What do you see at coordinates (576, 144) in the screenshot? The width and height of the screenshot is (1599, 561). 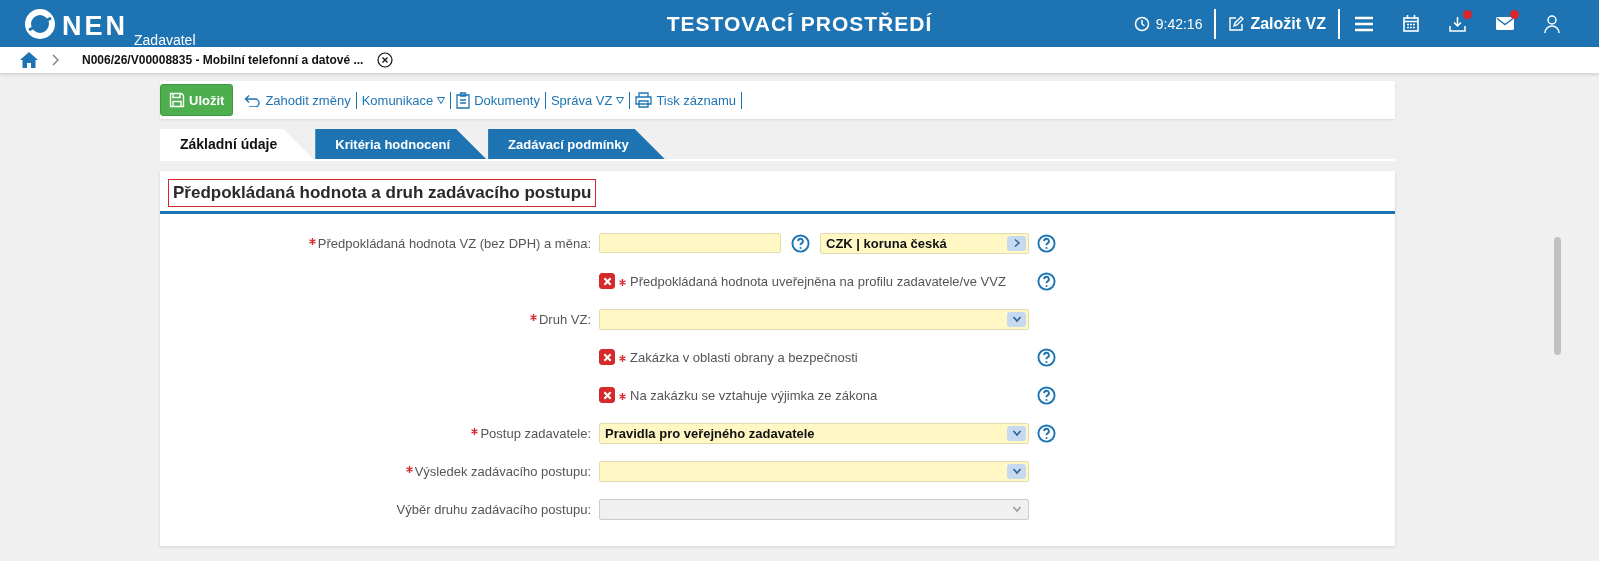 I see `tab: Zadávací podmínky` at bounding box center [576, 144].